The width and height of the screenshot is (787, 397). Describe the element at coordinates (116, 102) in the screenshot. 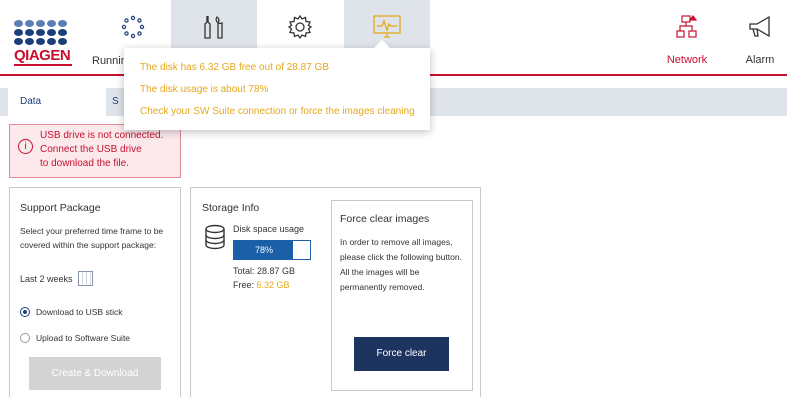

I see `tab-second: S` at that location.